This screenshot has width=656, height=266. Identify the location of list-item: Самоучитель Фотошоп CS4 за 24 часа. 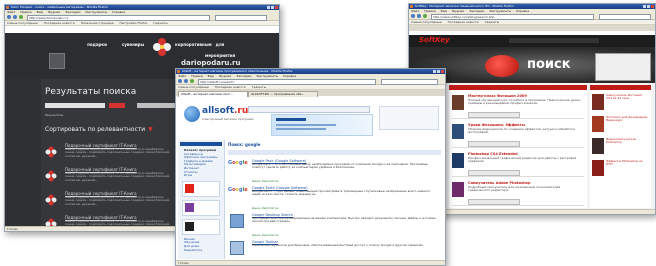
(620, 103).